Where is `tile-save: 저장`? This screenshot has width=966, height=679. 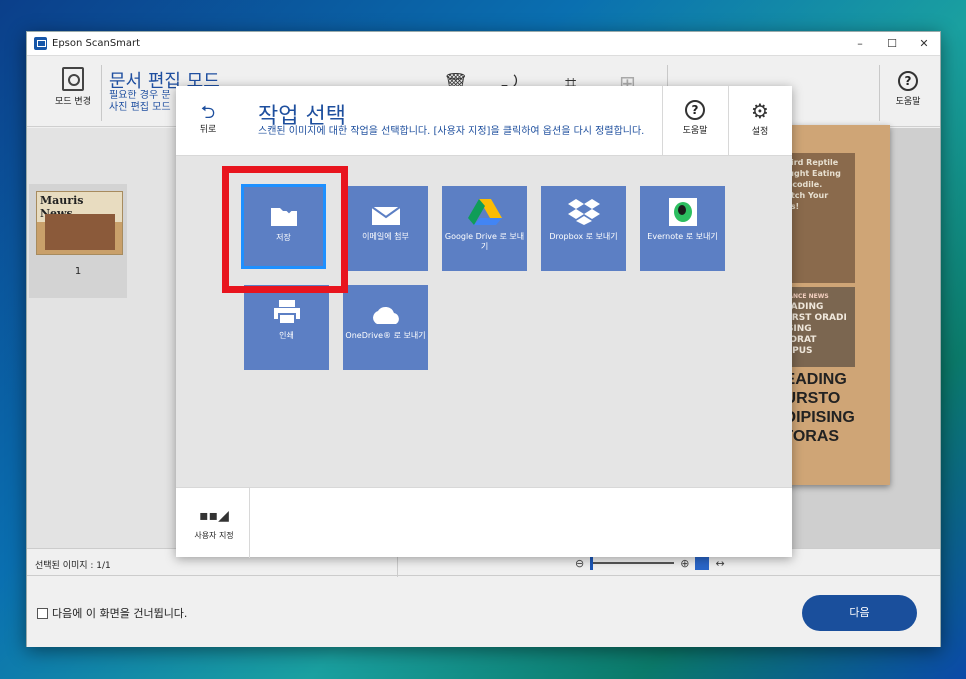 tile-save: 저장 is located at coordinates (283, 226).